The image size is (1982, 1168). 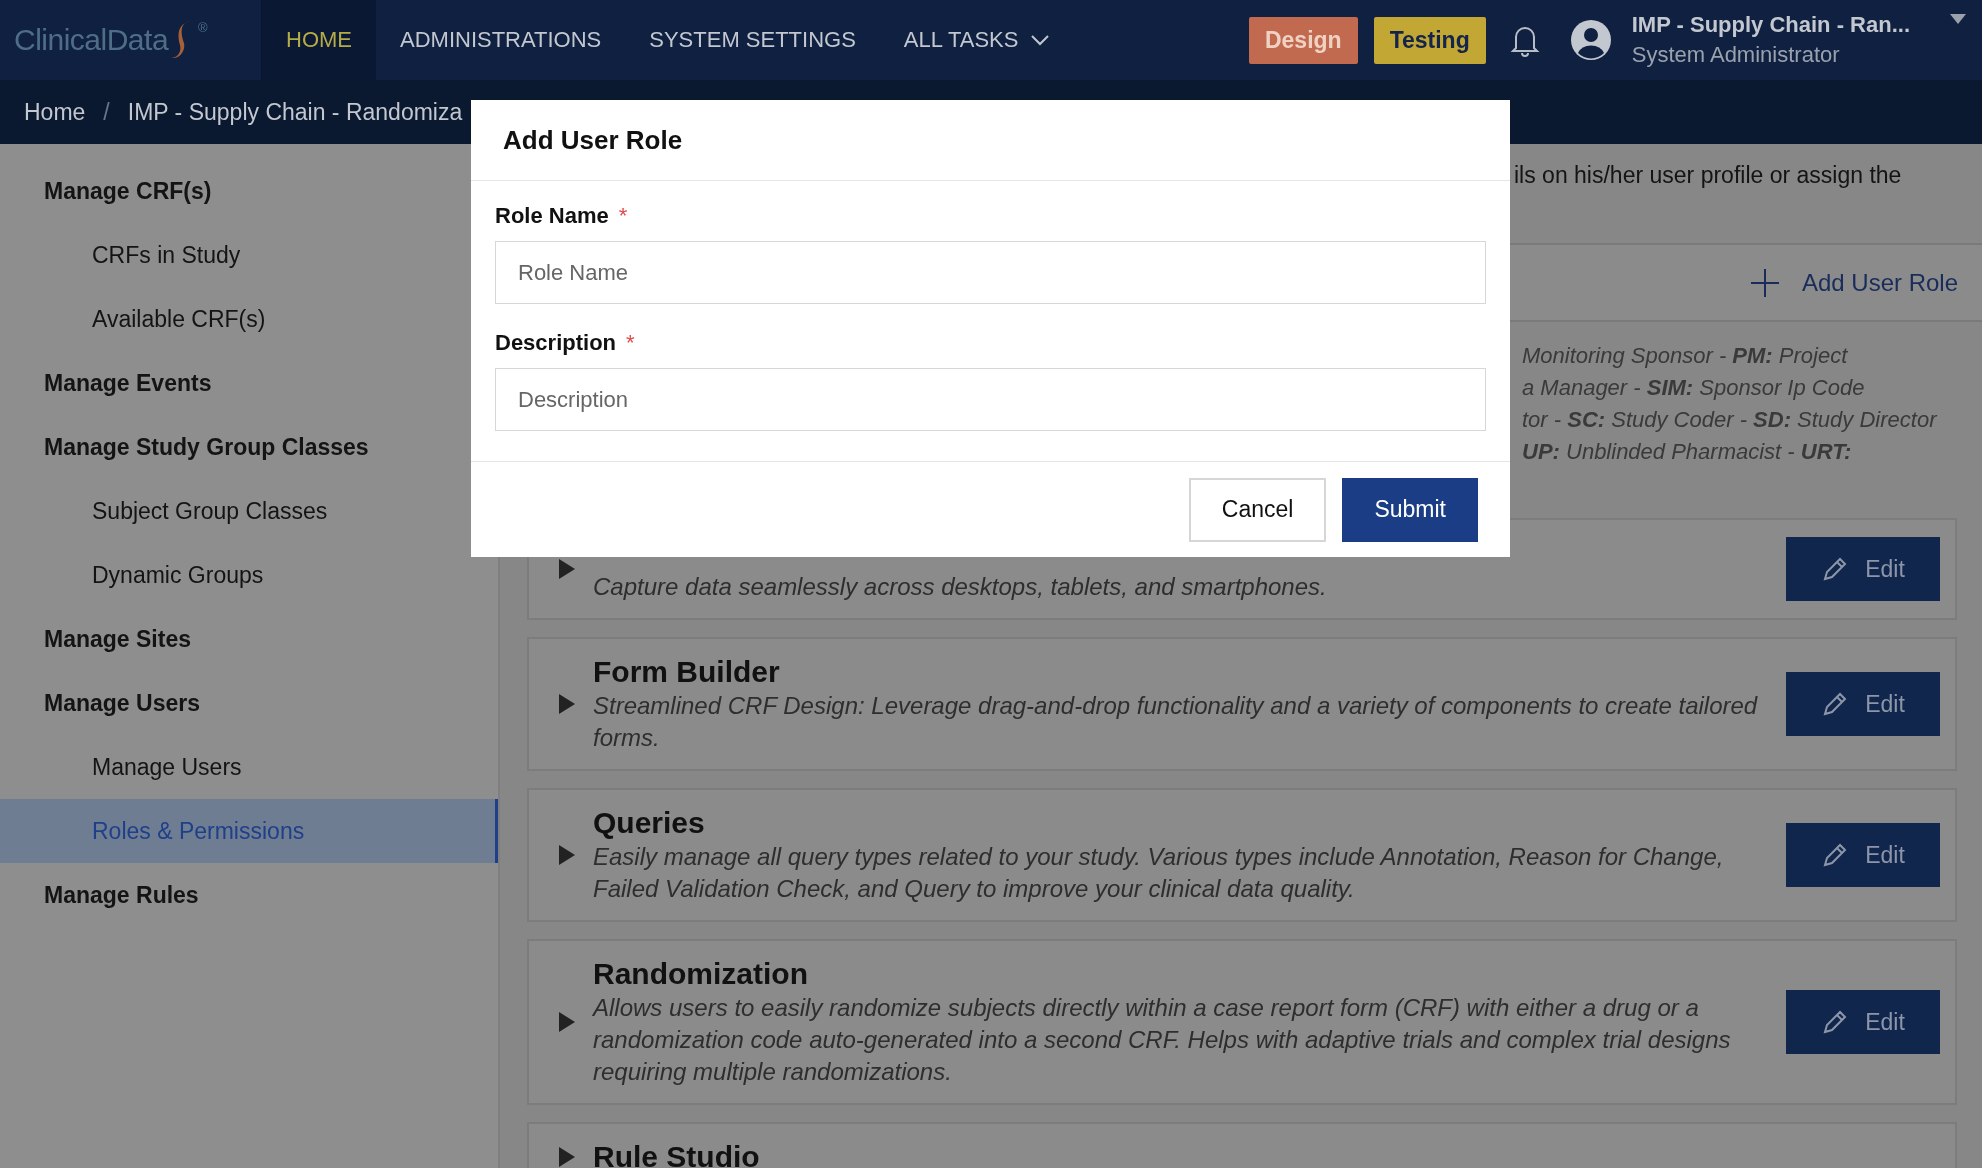 What do you see at coordinates (1764, 282) in the screenshot?
I see `plus-icon` at bounding box center [1764, 282].